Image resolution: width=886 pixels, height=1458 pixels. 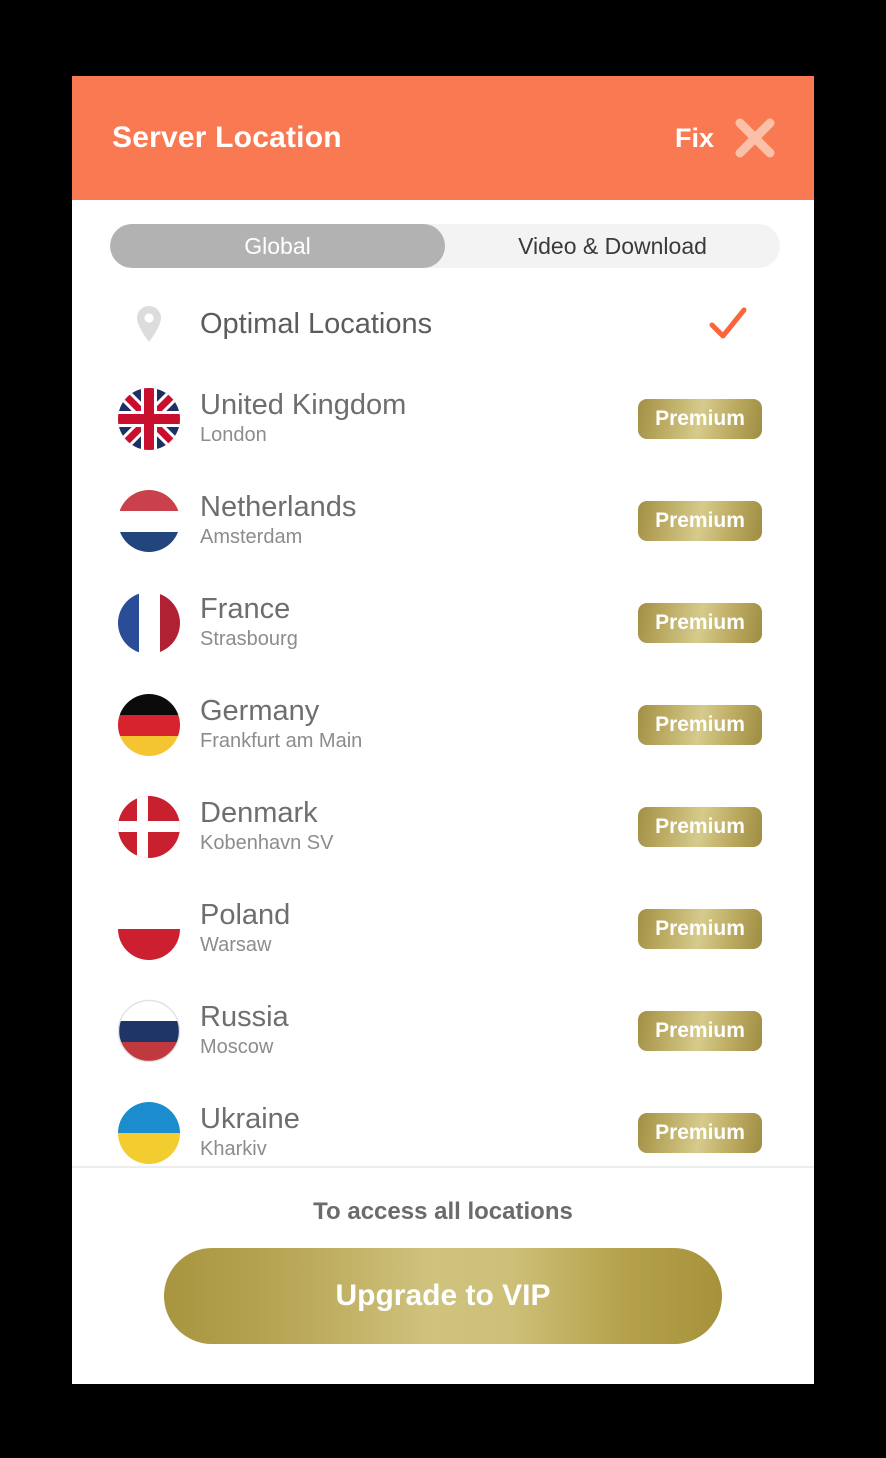 I want to click on row-text: Russia Moscow, so click(x=417, y=1030).